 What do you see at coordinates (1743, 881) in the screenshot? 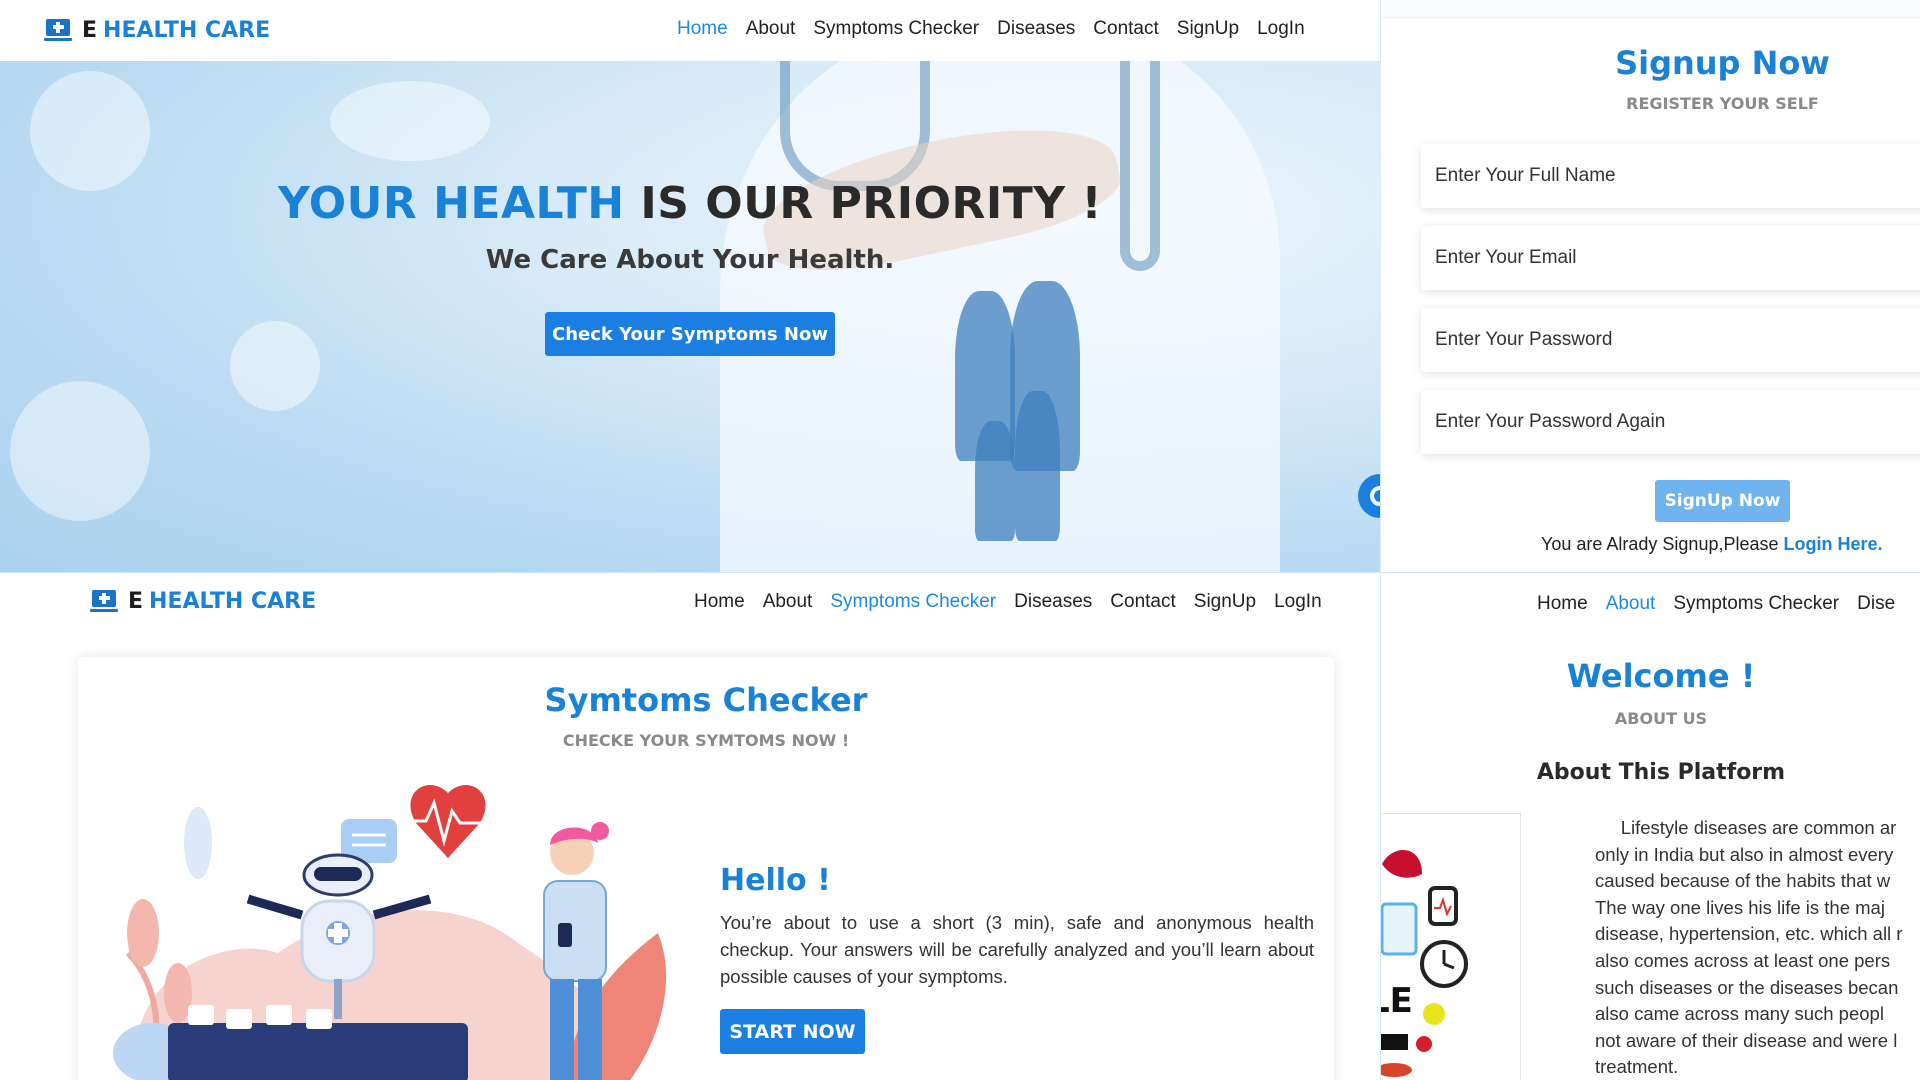
I see `about-line: caused because of the habits that w` at bounding box center [1743, 881].